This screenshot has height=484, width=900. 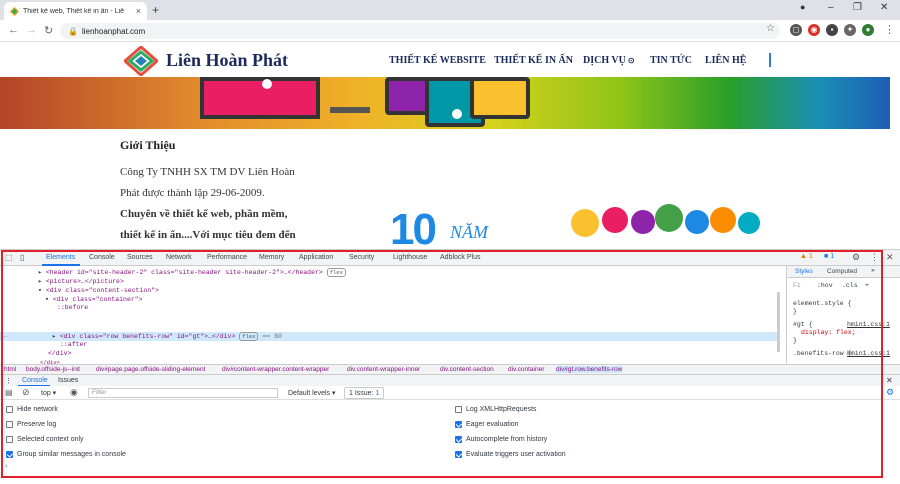 What do you see at coordinates (192, 193) in the screenshot?
I see `intro-line: Phát được thành lập 29-06-2009.` at bounding box center [192, 193].